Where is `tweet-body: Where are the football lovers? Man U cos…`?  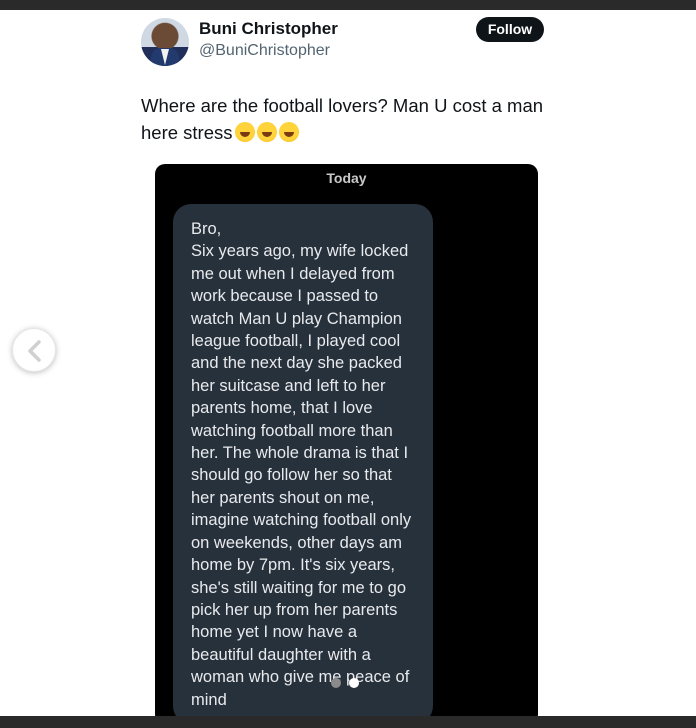 tweet-body: Where are the football lovers? Man U cos… is located at coordinates (342, 119).